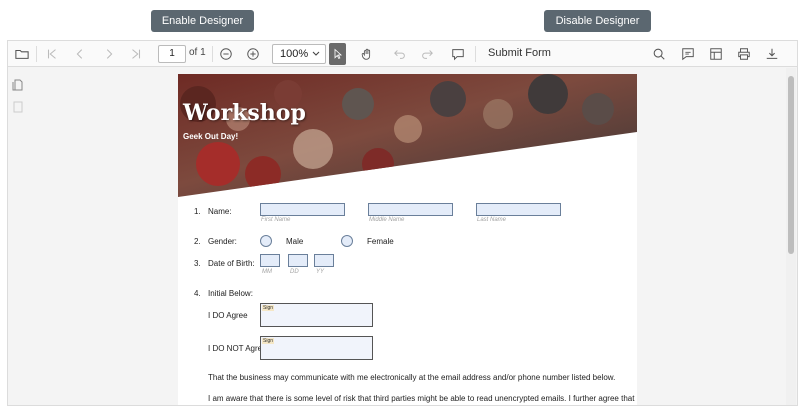 The height and width of the screenshot is (408, 800). What do you see at coordinates (716, 54) in the screenshot?
I see `form-designer-icon` at bounding box center [716, 54].